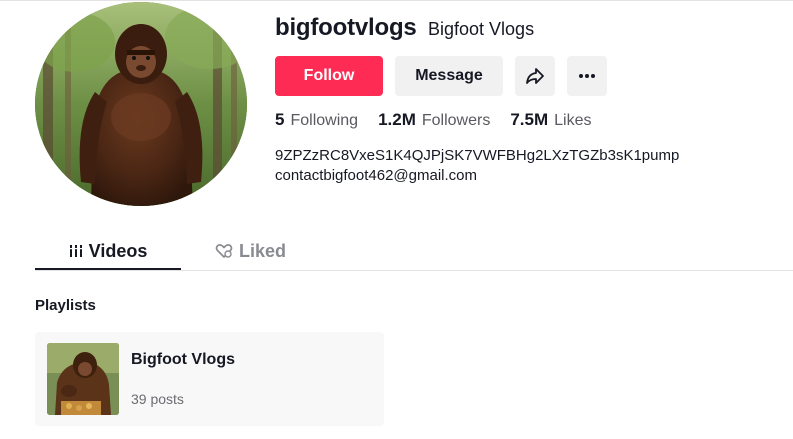 This screenshot has width=793, height=439. I want to click on tab-label: Liked, so click(263, 250).